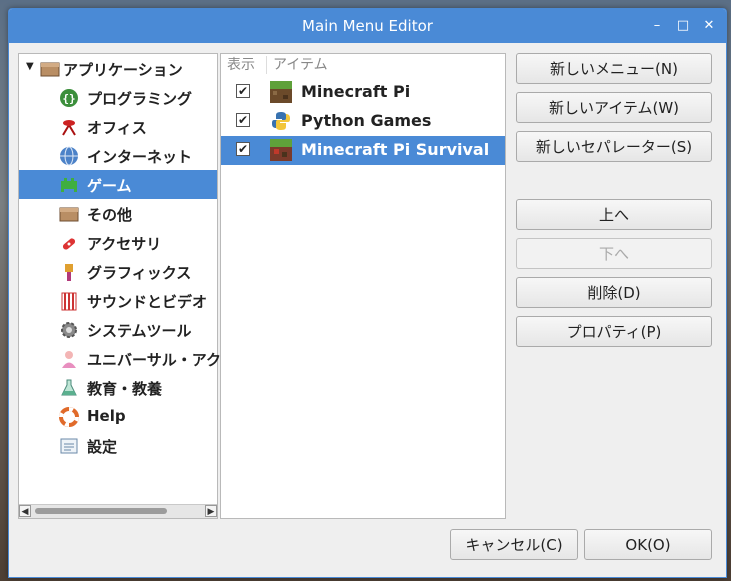 This screenshot has height=581, width=731. I want to click on close-button: ✕, so click(709, 26).